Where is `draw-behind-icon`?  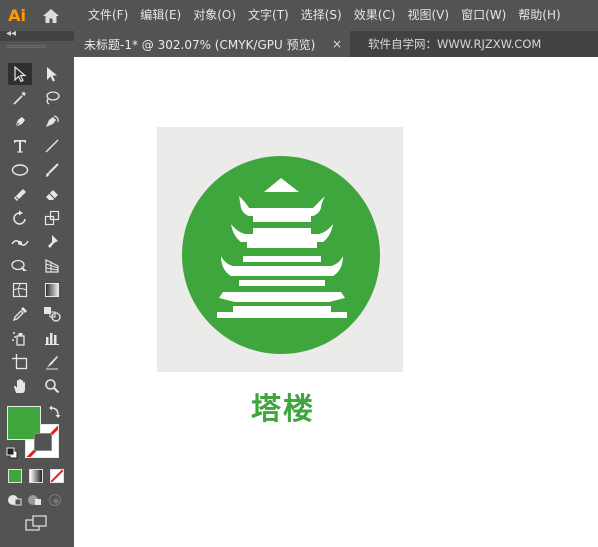
draw-behind-icon is located at coordinates (35, 500).